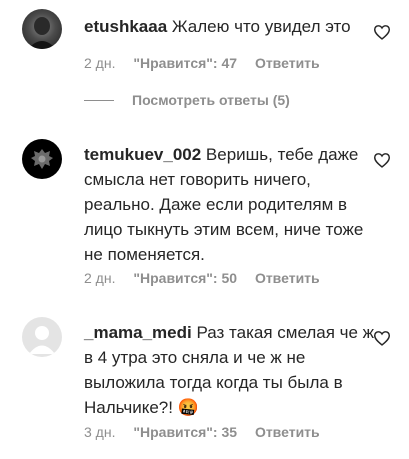 The height and width of the screenshot is (459, 409). I want to click on view-replies-label: Посмотреть ответы (5), so click(211, 100).